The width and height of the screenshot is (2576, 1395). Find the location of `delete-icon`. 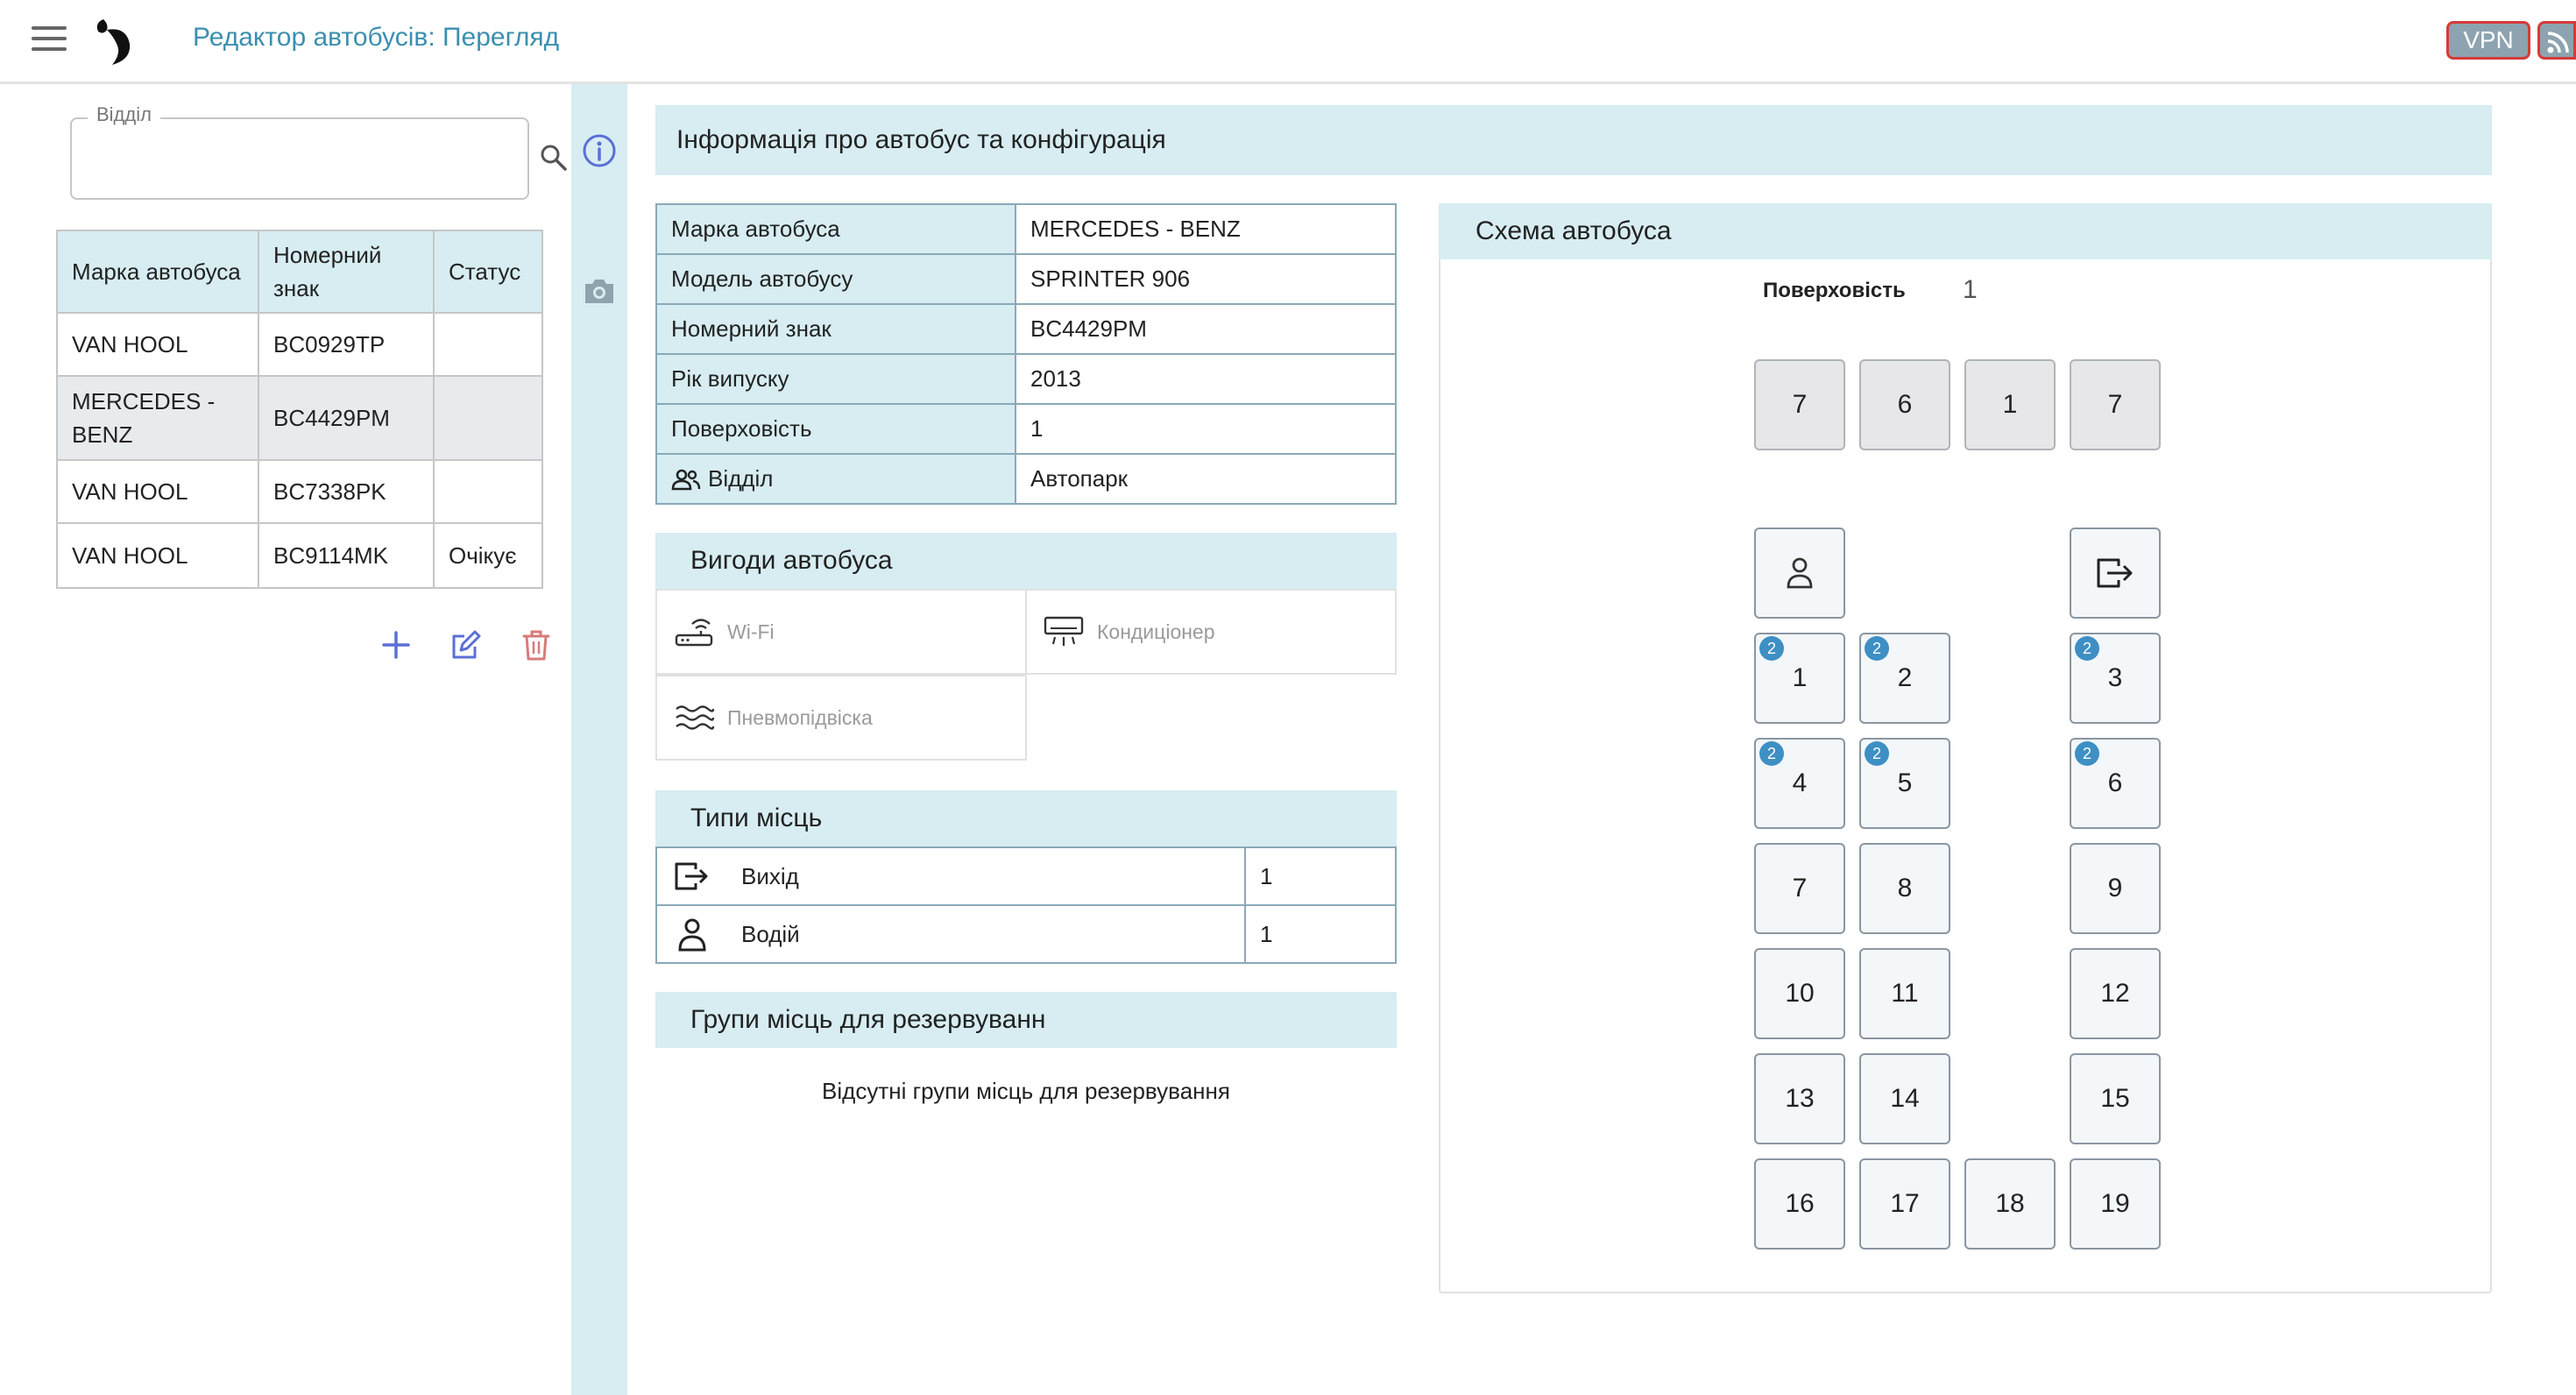

delete-icon is located at coordinates (536, 644).